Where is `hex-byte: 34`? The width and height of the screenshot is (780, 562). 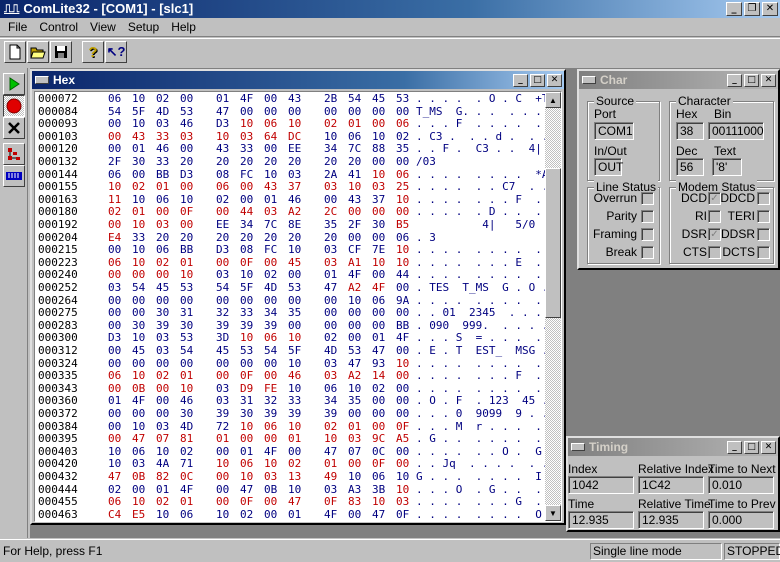 hex-byte: 34 is located at coordinates (249, 225).